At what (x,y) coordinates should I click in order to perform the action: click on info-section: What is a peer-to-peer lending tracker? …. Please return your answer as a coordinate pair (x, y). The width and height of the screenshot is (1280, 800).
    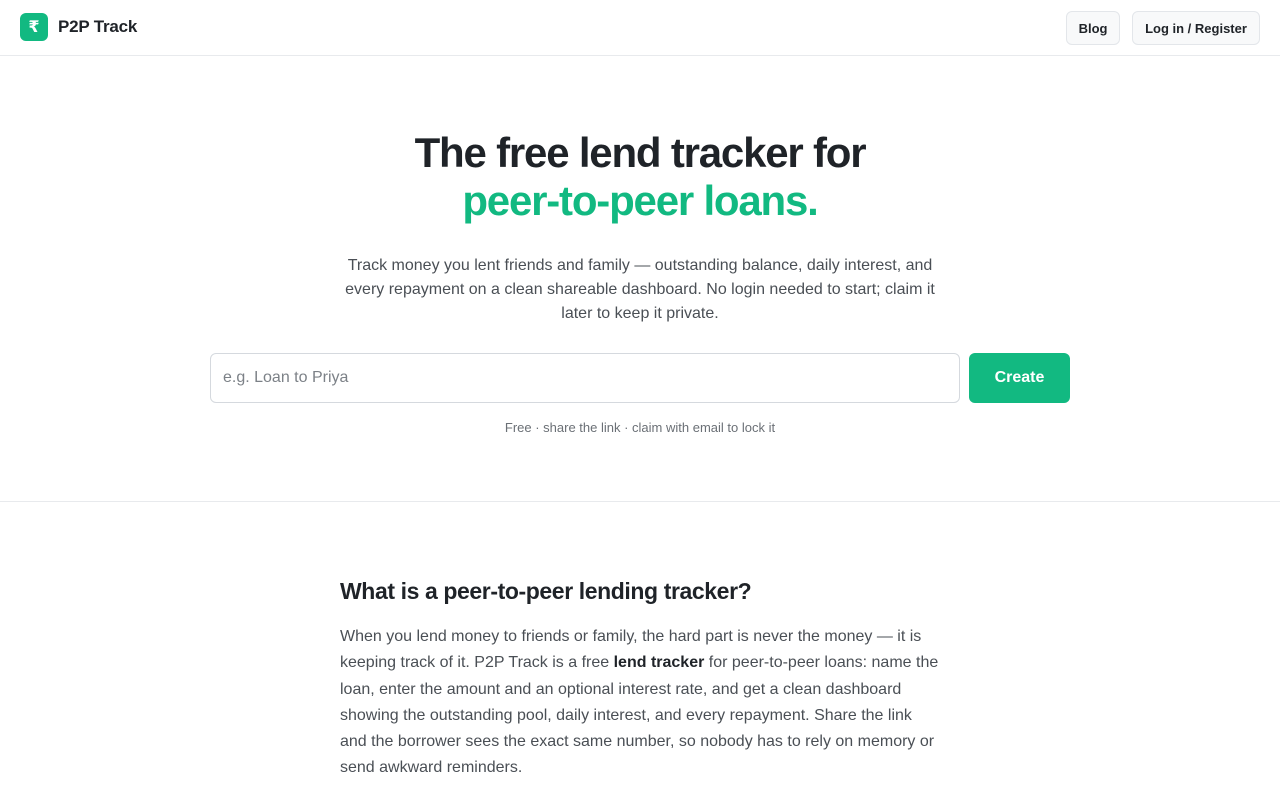
    Looking at the image, I should click on (640, 679).